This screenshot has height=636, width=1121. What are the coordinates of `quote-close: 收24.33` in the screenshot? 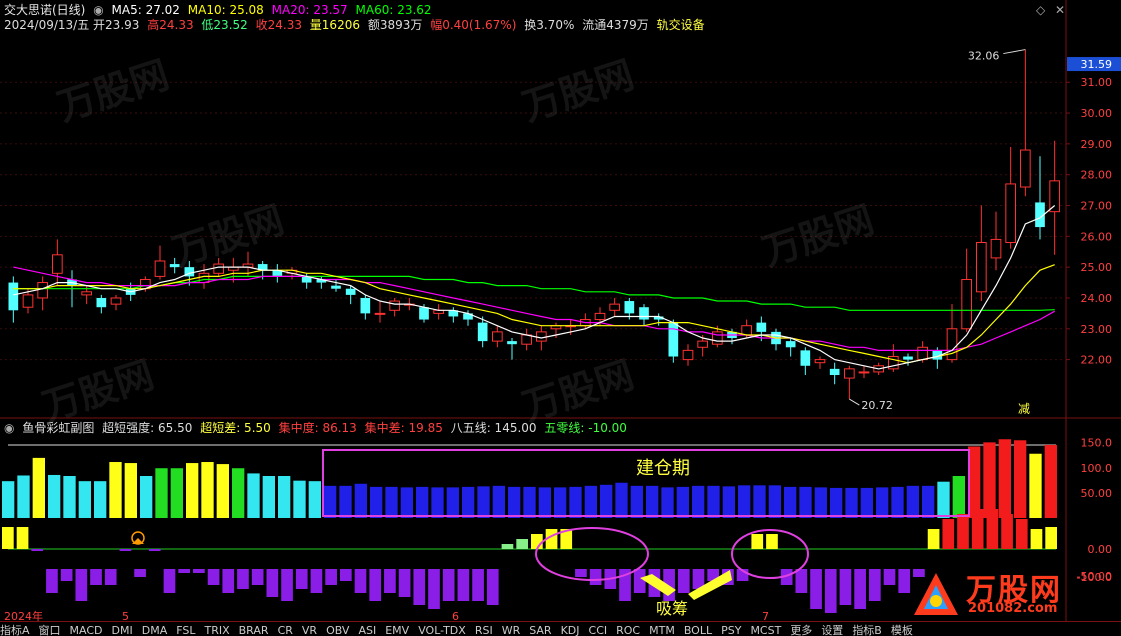 It's located at (278, 25).